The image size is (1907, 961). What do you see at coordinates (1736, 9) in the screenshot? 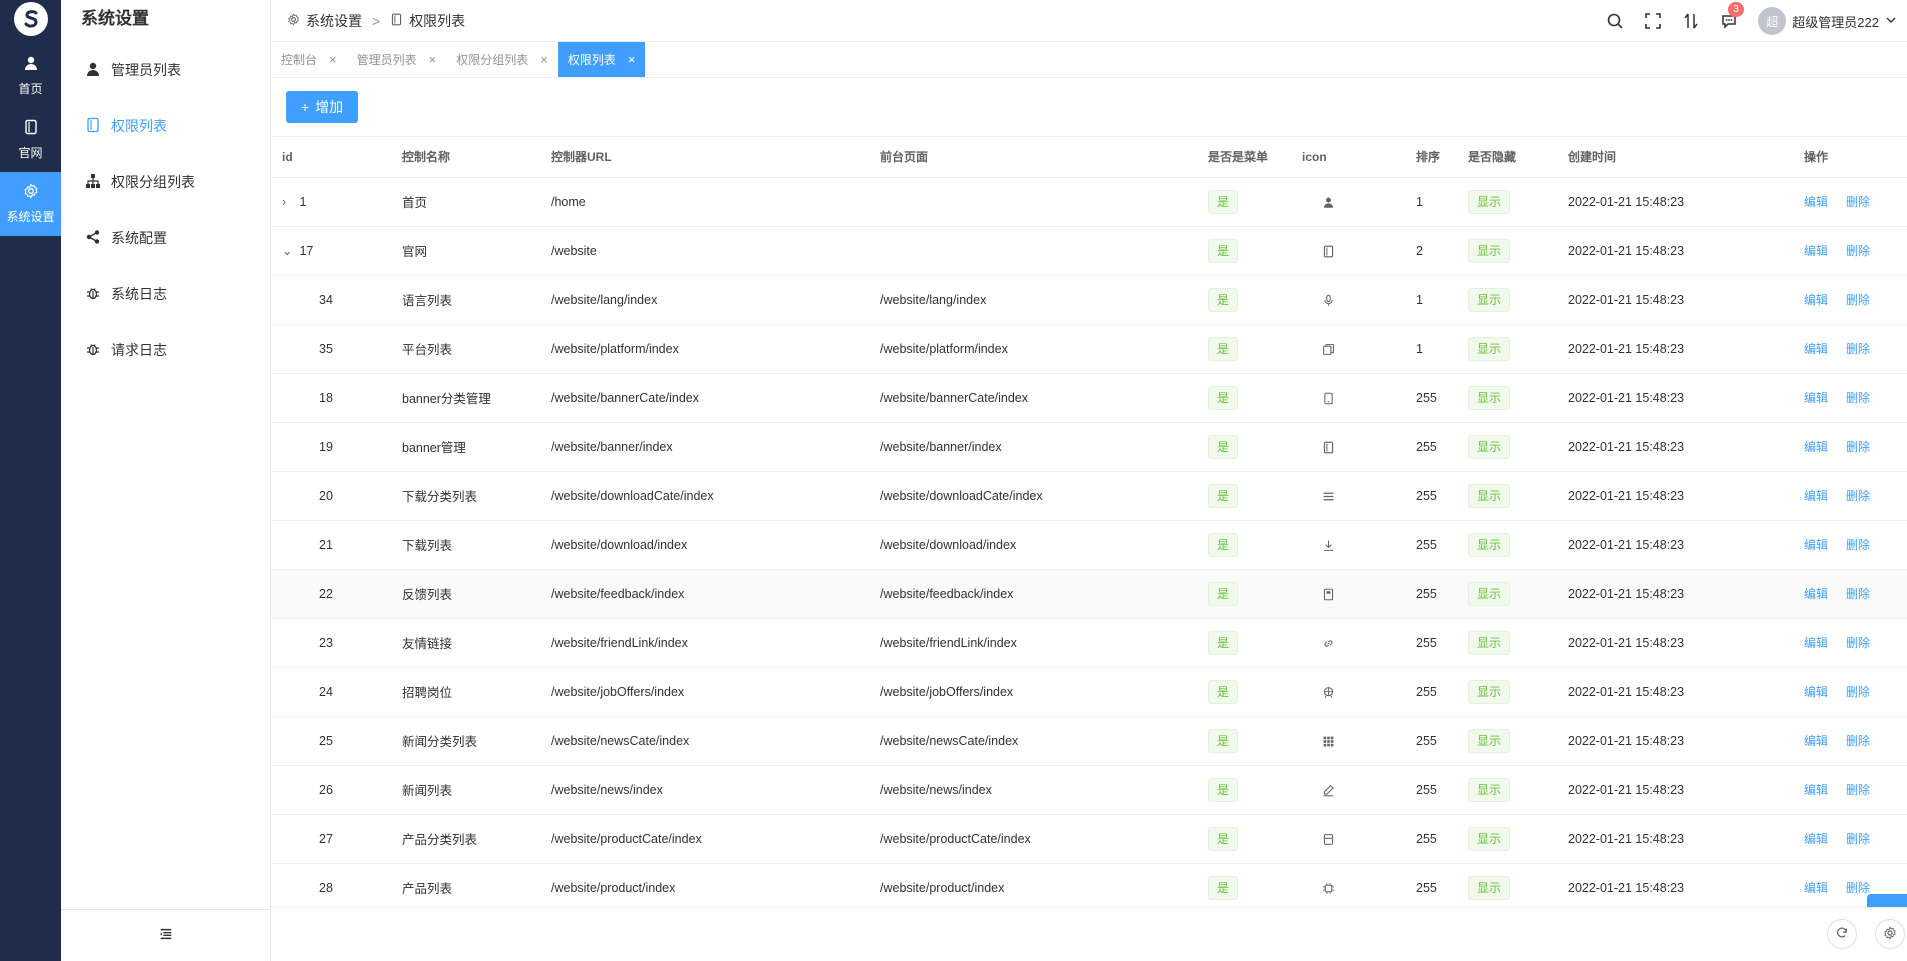
I see `notification-badge: 3` at bounding box center [1736, 9].